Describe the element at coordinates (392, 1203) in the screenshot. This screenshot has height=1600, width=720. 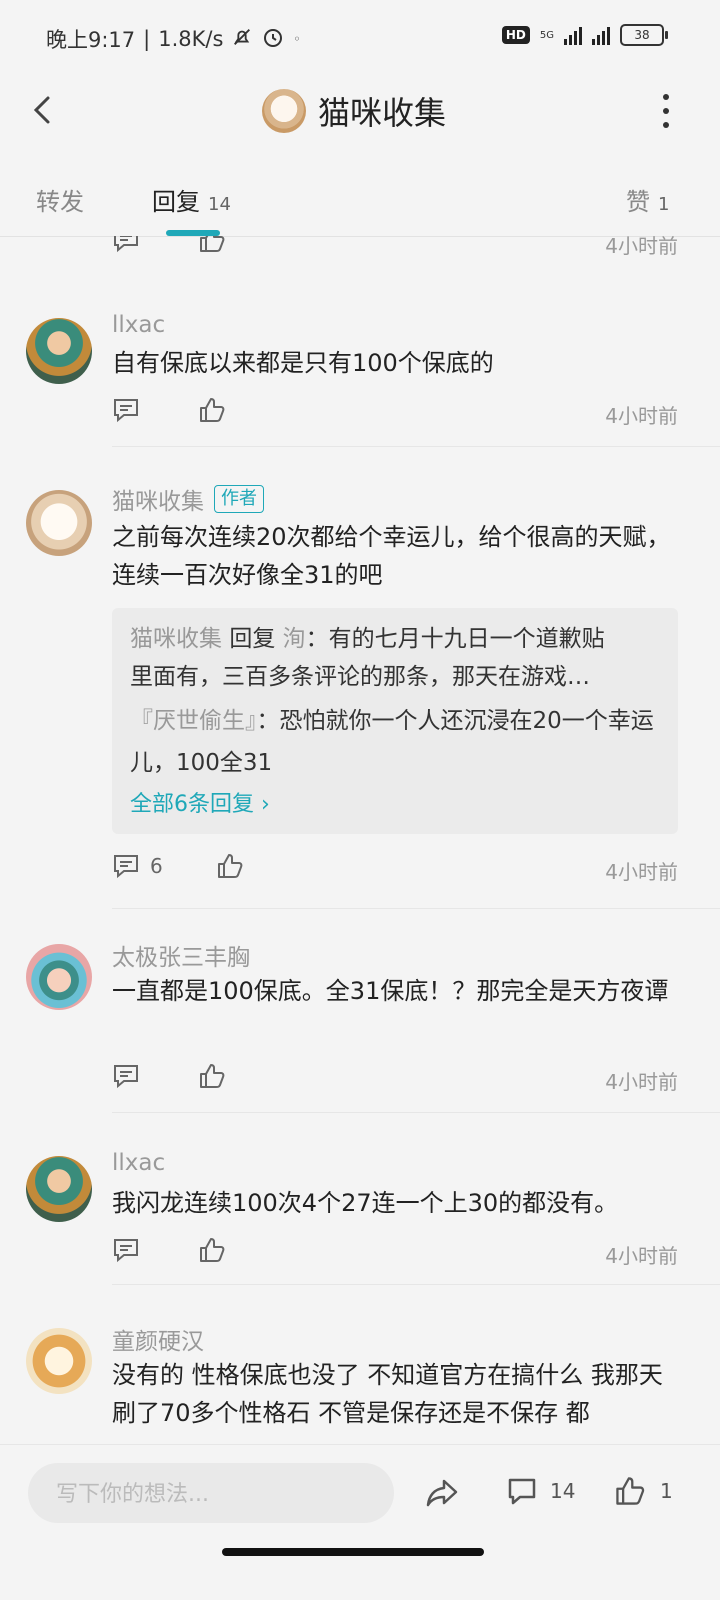
I see `comment-text: 我闪龙连续100次4个27连一个上30的都没有。` at that location.